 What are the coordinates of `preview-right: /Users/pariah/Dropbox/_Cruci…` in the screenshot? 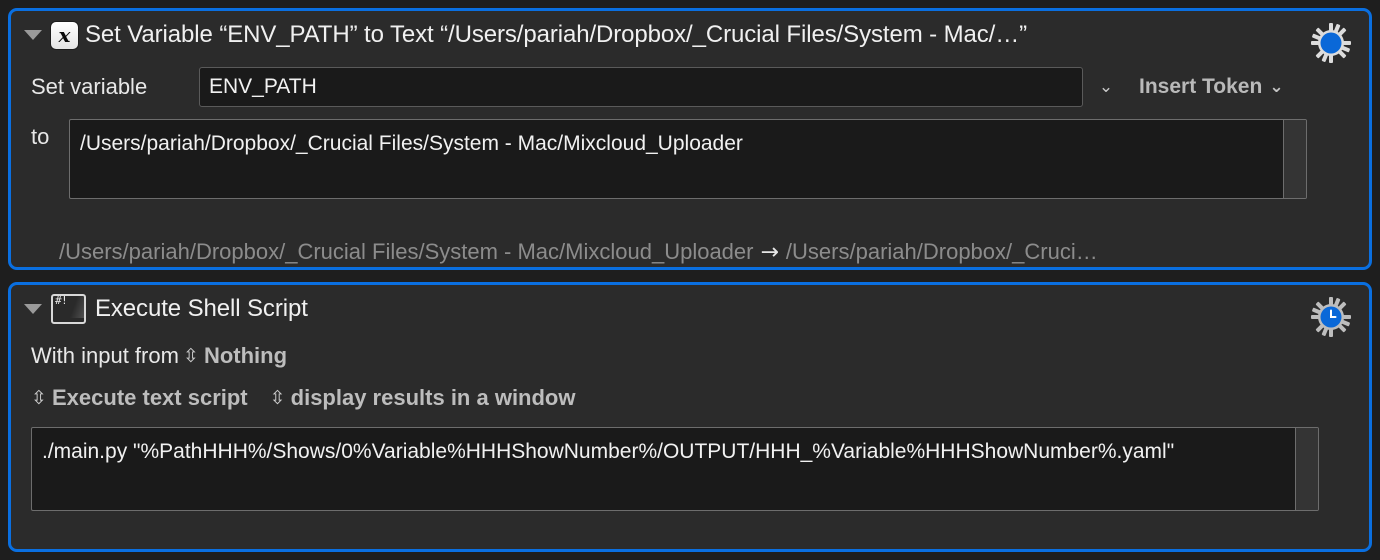 It's located at (941, 251).